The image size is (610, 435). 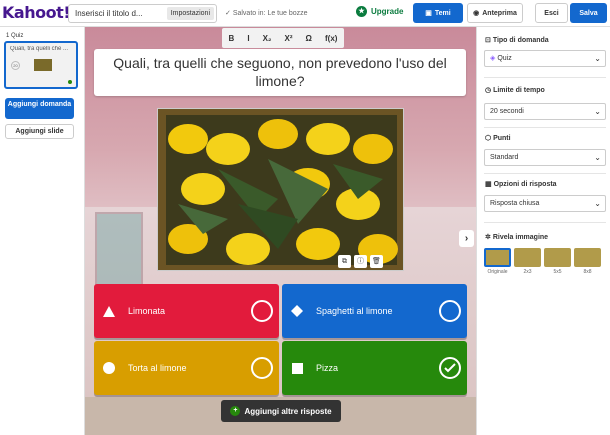 What do you see at coordinates (489, 237) in the screenshot?
I see `sparkle-icon: ✲` at bounding box center [489, 237].